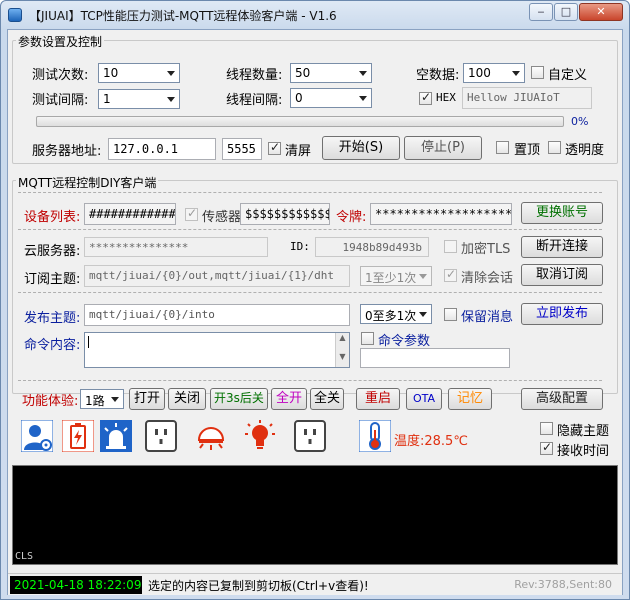 This screenshot has height=600, width=630. I want to click on test-count-select: 10, so click(139, 73).